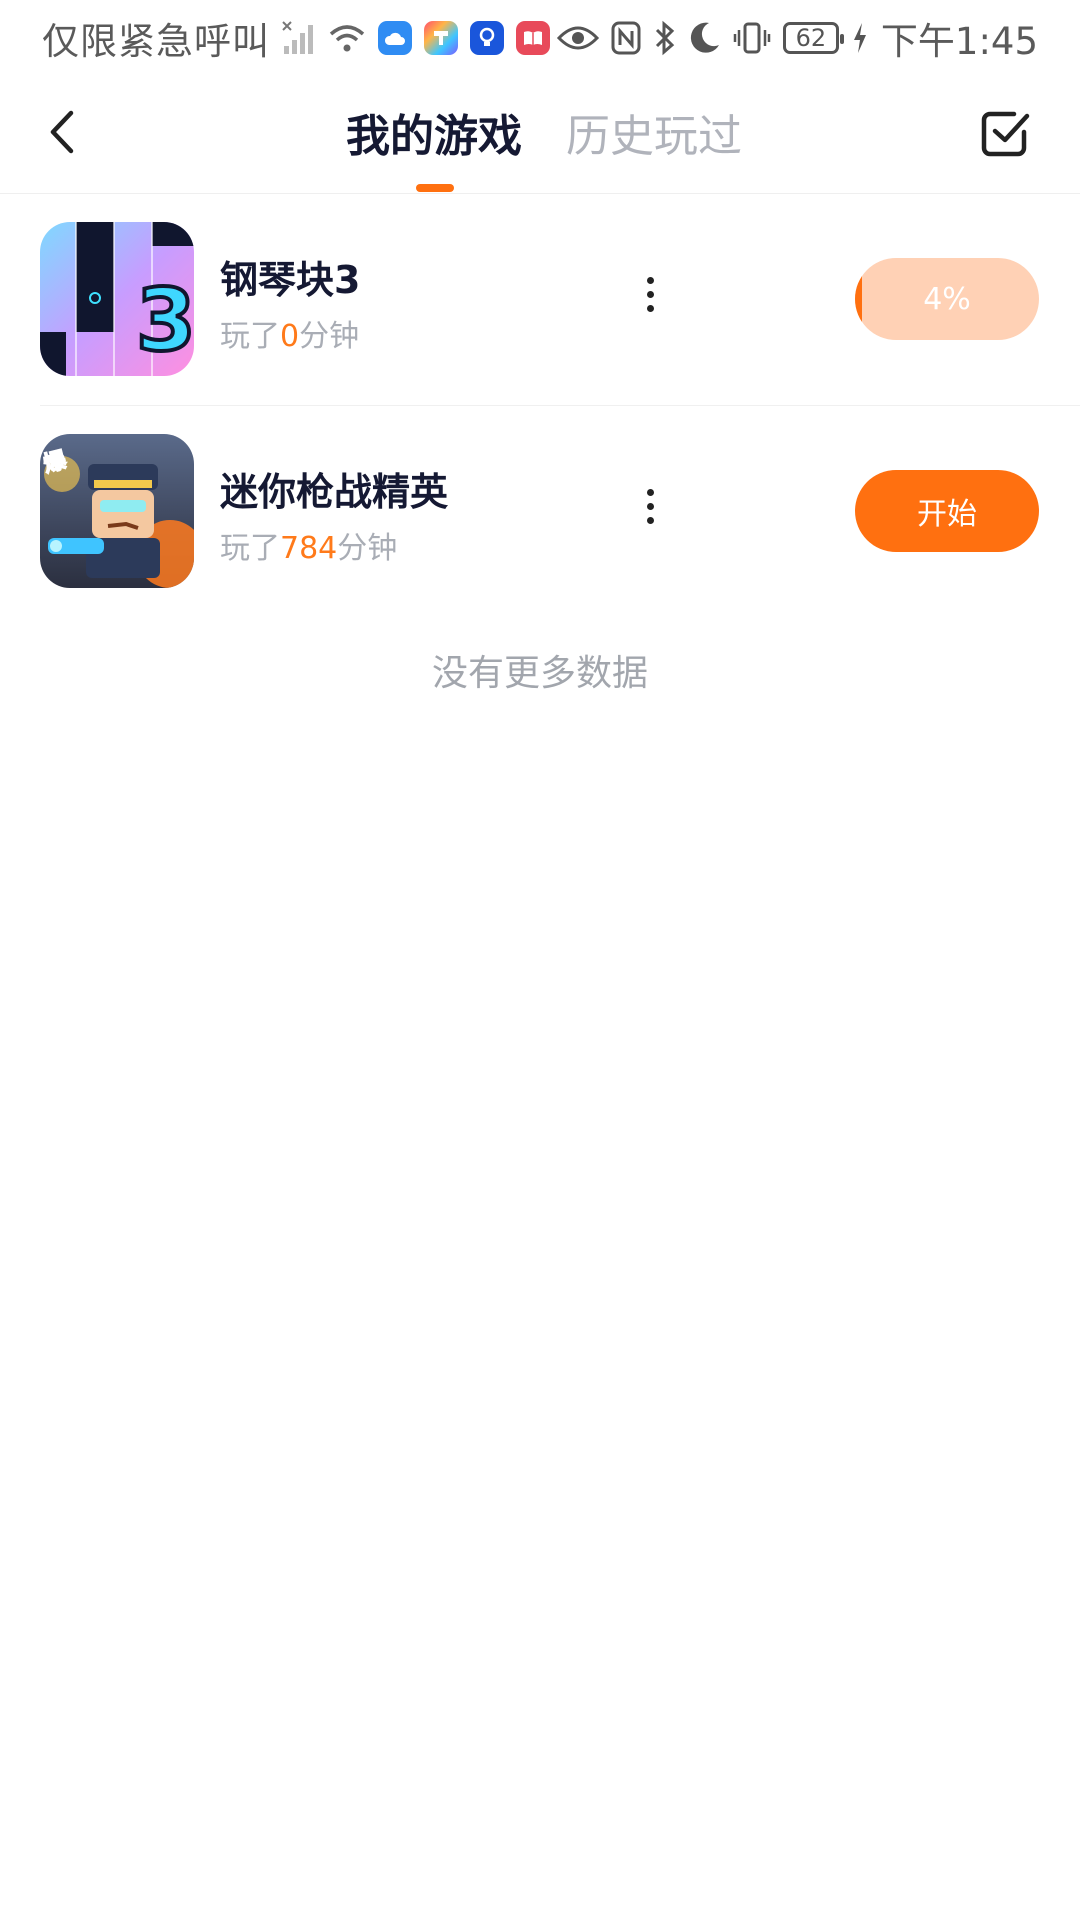 The image size is (1080, 1920). I want to click on mini-gun-game-icon: 爆, so click(117, 511).